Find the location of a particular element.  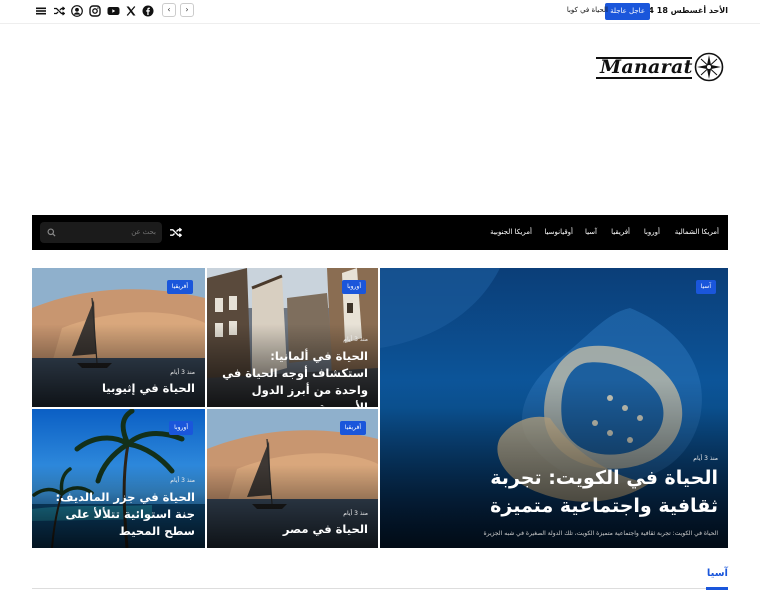

section-divider is located at coordinates (380, 588).